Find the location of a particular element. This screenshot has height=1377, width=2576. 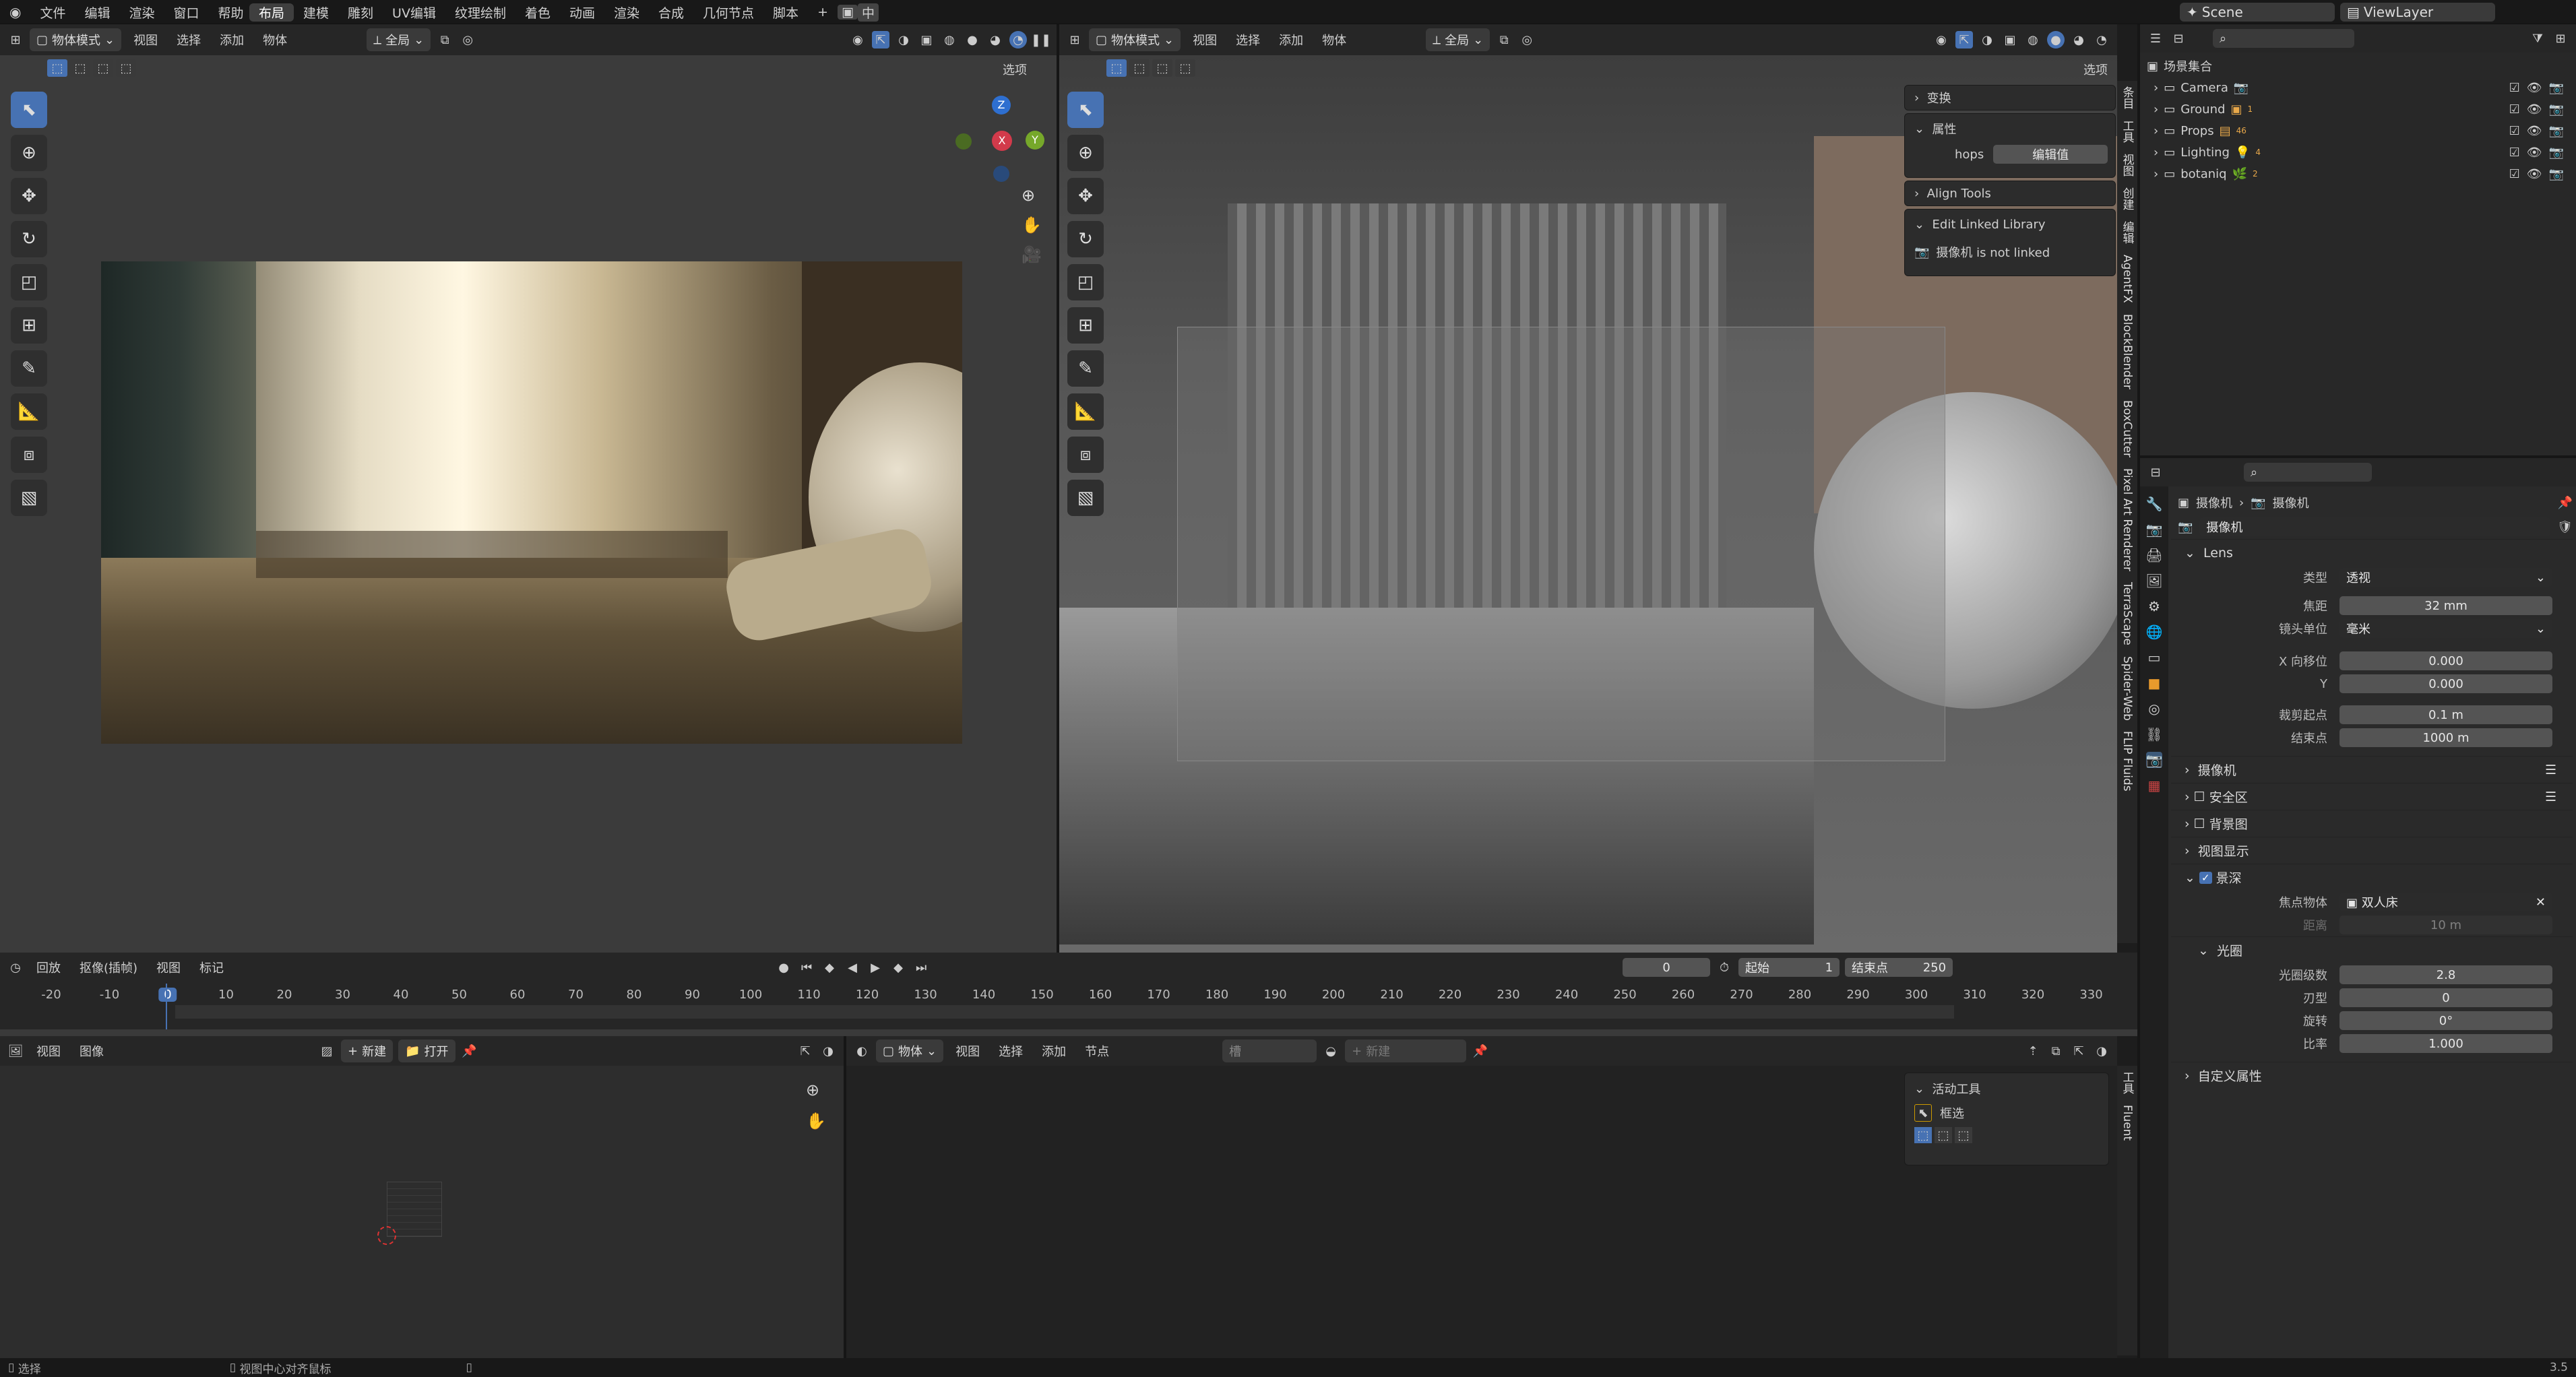

tab-animation: 动画 is located at coordinates (582, 12).